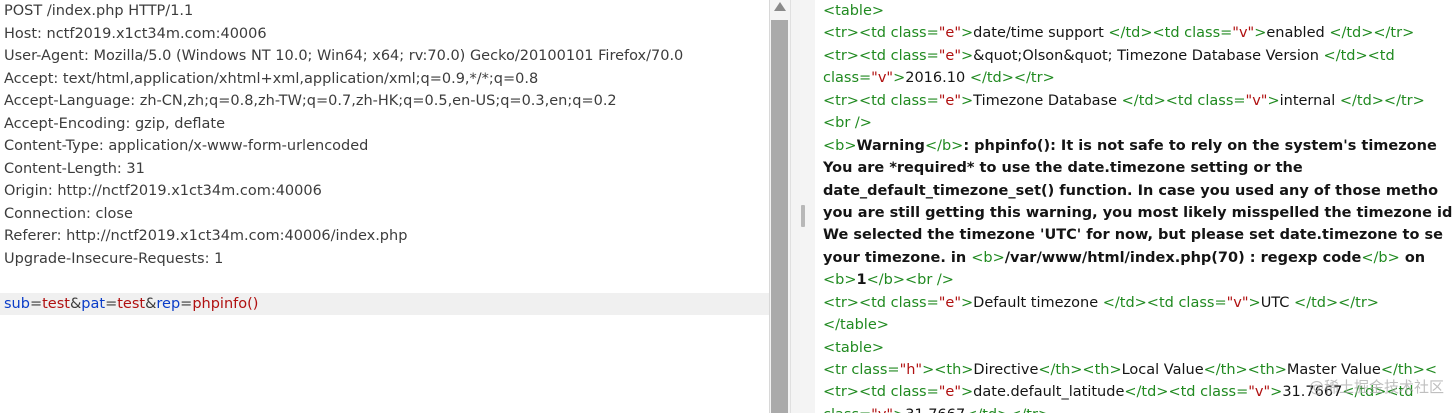 This screenshot has width=1454, height=413. I want to click on request-scrollbar, so click(779, 206).